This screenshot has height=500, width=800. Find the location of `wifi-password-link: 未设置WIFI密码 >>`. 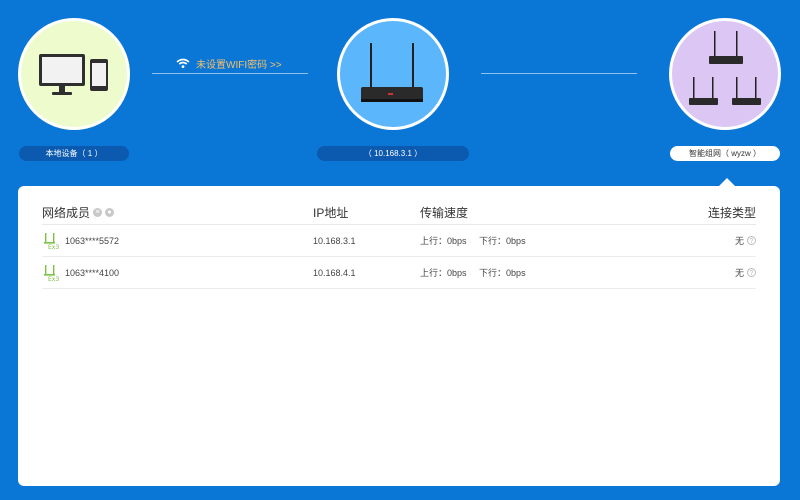

wifi-password-link: 未设置WIFI密码 >> is located at coordinates (229, 63).